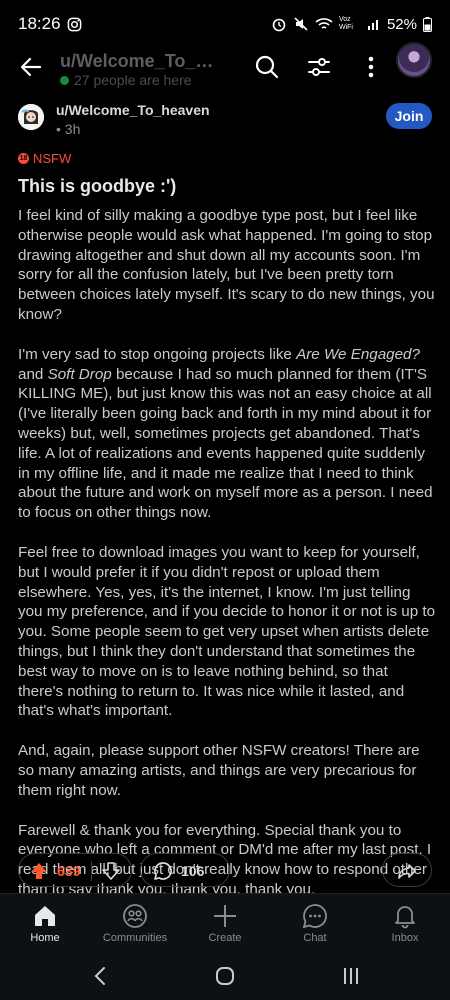 The width and height of the screenshot is (450, 1000). I want to click on post-title: This is goodbye :'), so click(97, 186).